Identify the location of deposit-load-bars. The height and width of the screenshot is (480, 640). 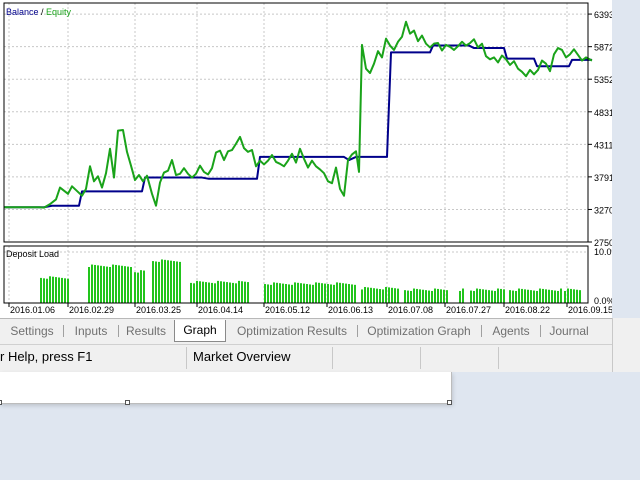
(310, 281).